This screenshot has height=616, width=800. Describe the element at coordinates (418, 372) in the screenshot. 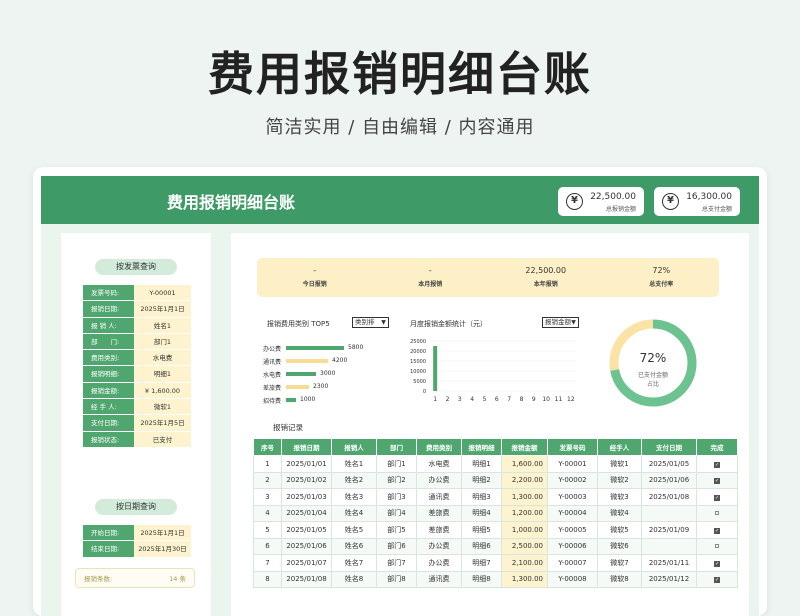

I see `y-tick-label: 10000` at that location.